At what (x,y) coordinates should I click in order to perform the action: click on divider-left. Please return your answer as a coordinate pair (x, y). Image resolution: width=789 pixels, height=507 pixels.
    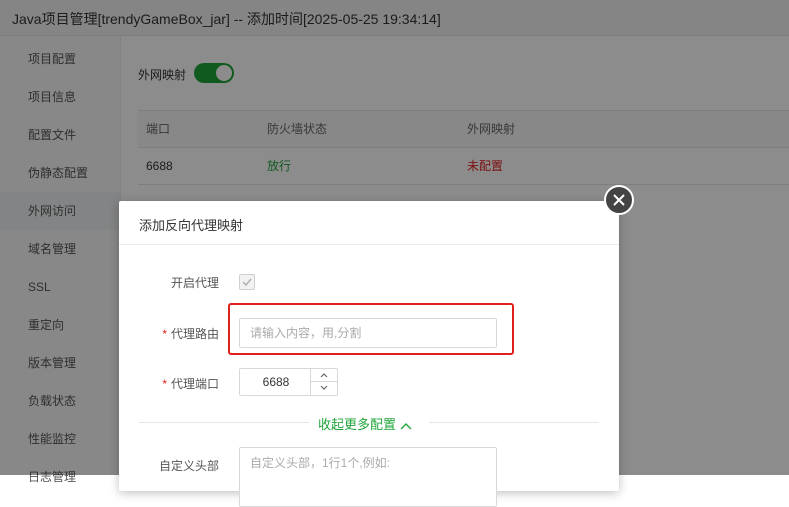
    Looking at the image, I should click on (224, 422).